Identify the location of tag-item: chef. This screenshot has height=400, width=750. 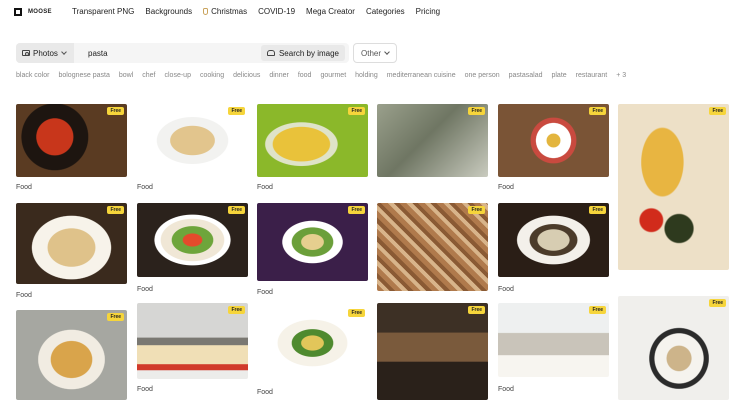
(148, 75).